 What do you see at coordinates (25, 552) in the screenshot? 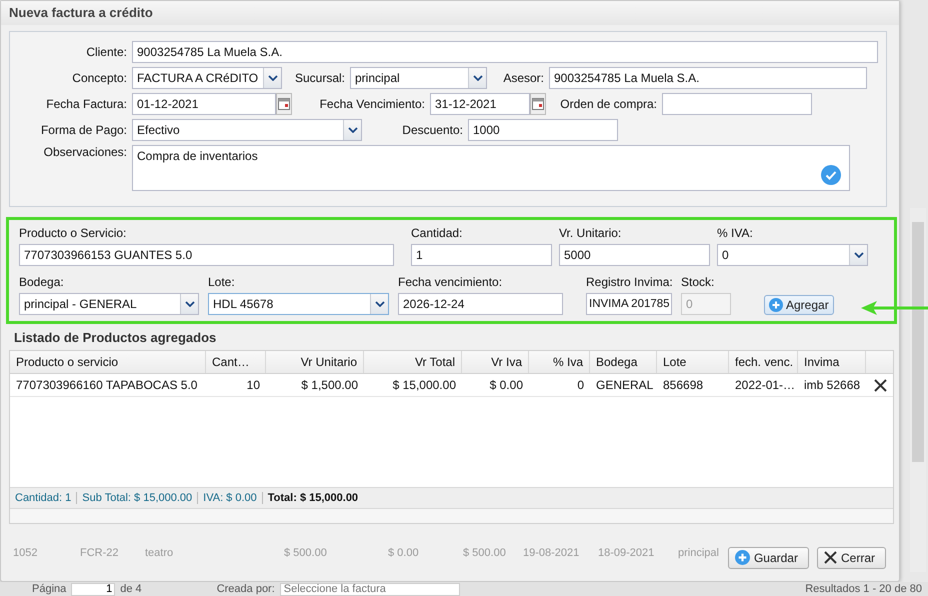
I see `background-cell-text: 1052` at bounding box center [25, 552].